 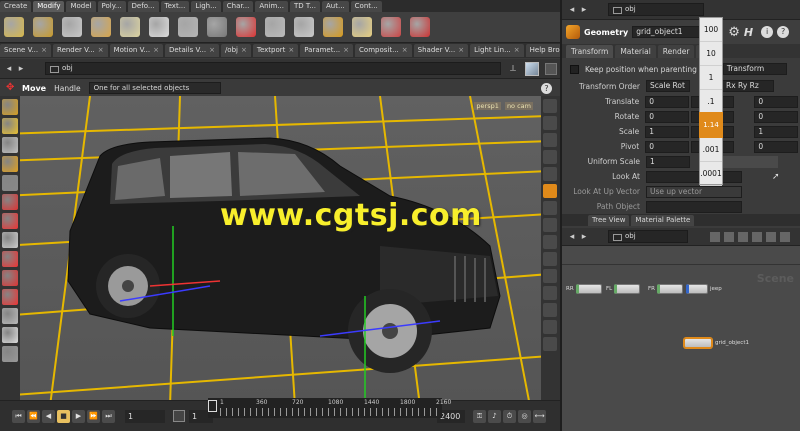 What do you see at coordinates (18, 416) in the screenshot?
I see `jump-start-button: ⏮` at bounding box center [18, 416].